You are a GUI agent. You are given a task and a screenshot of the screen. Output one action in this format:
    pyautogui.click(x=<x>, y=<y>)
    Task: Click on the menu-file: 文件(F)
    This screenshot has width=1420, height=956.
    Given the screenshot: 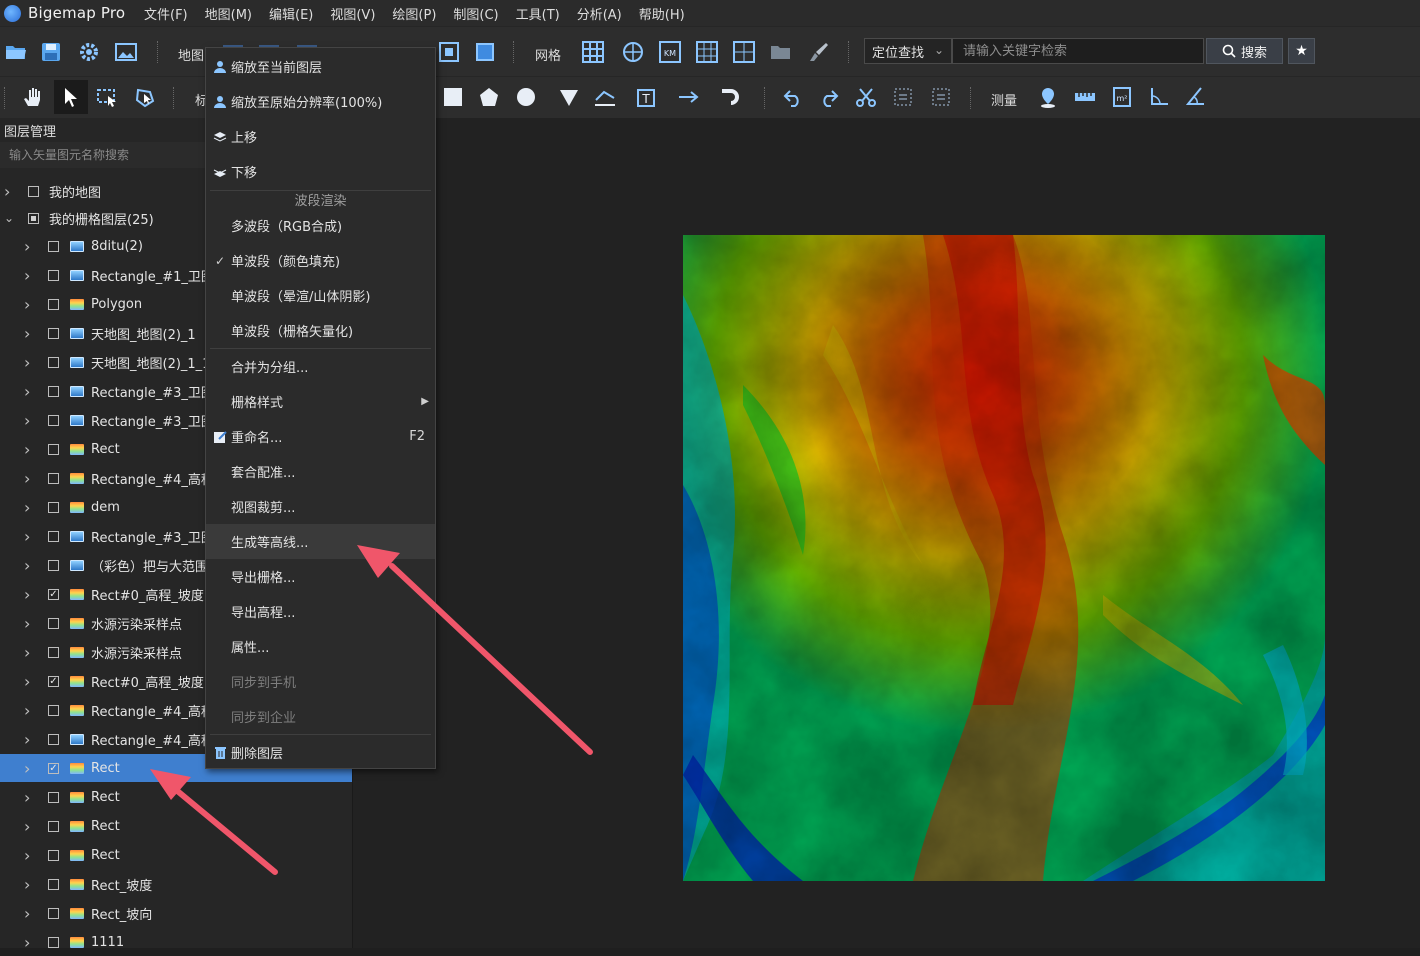 What is the action you would take?
    pyautogui.click(x=166, y=13)
    